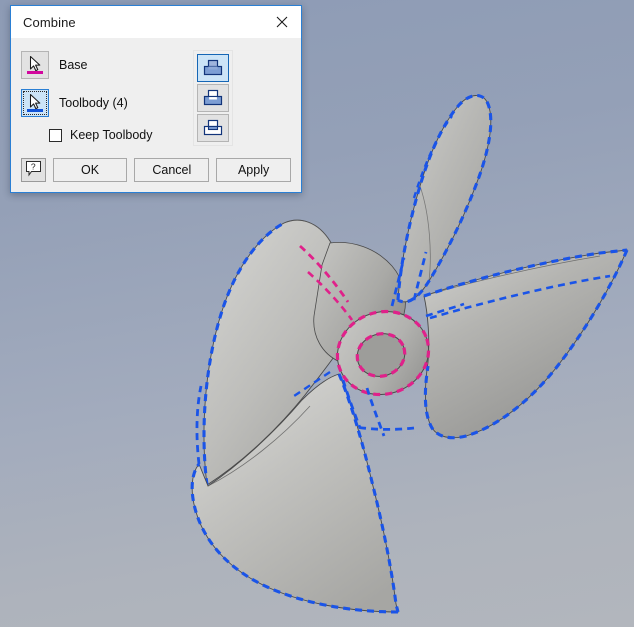 The image size is (634, 627). Describe the element at coordinates (253, 170) in the screenshot. I see `apply-button: Apply` at that location.